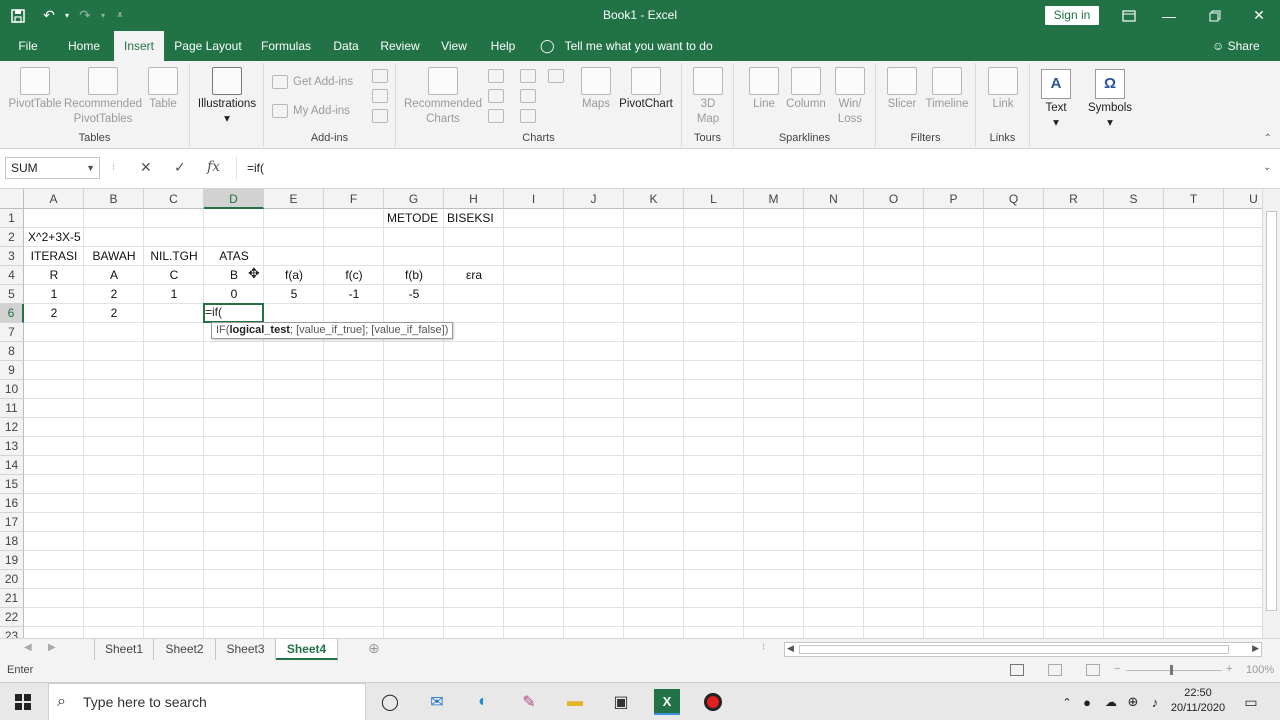  Describe the element at coordinates (1229, 669) in the screenshot. I see `zoom-in-icon: +` at that location.